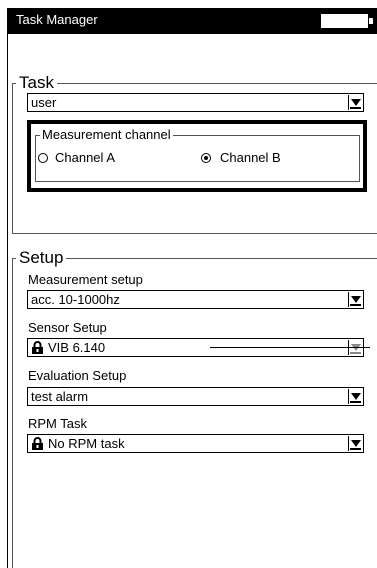 This screenshot has width=377, height=568. I want to click on battery-tip, so click(371, 21).